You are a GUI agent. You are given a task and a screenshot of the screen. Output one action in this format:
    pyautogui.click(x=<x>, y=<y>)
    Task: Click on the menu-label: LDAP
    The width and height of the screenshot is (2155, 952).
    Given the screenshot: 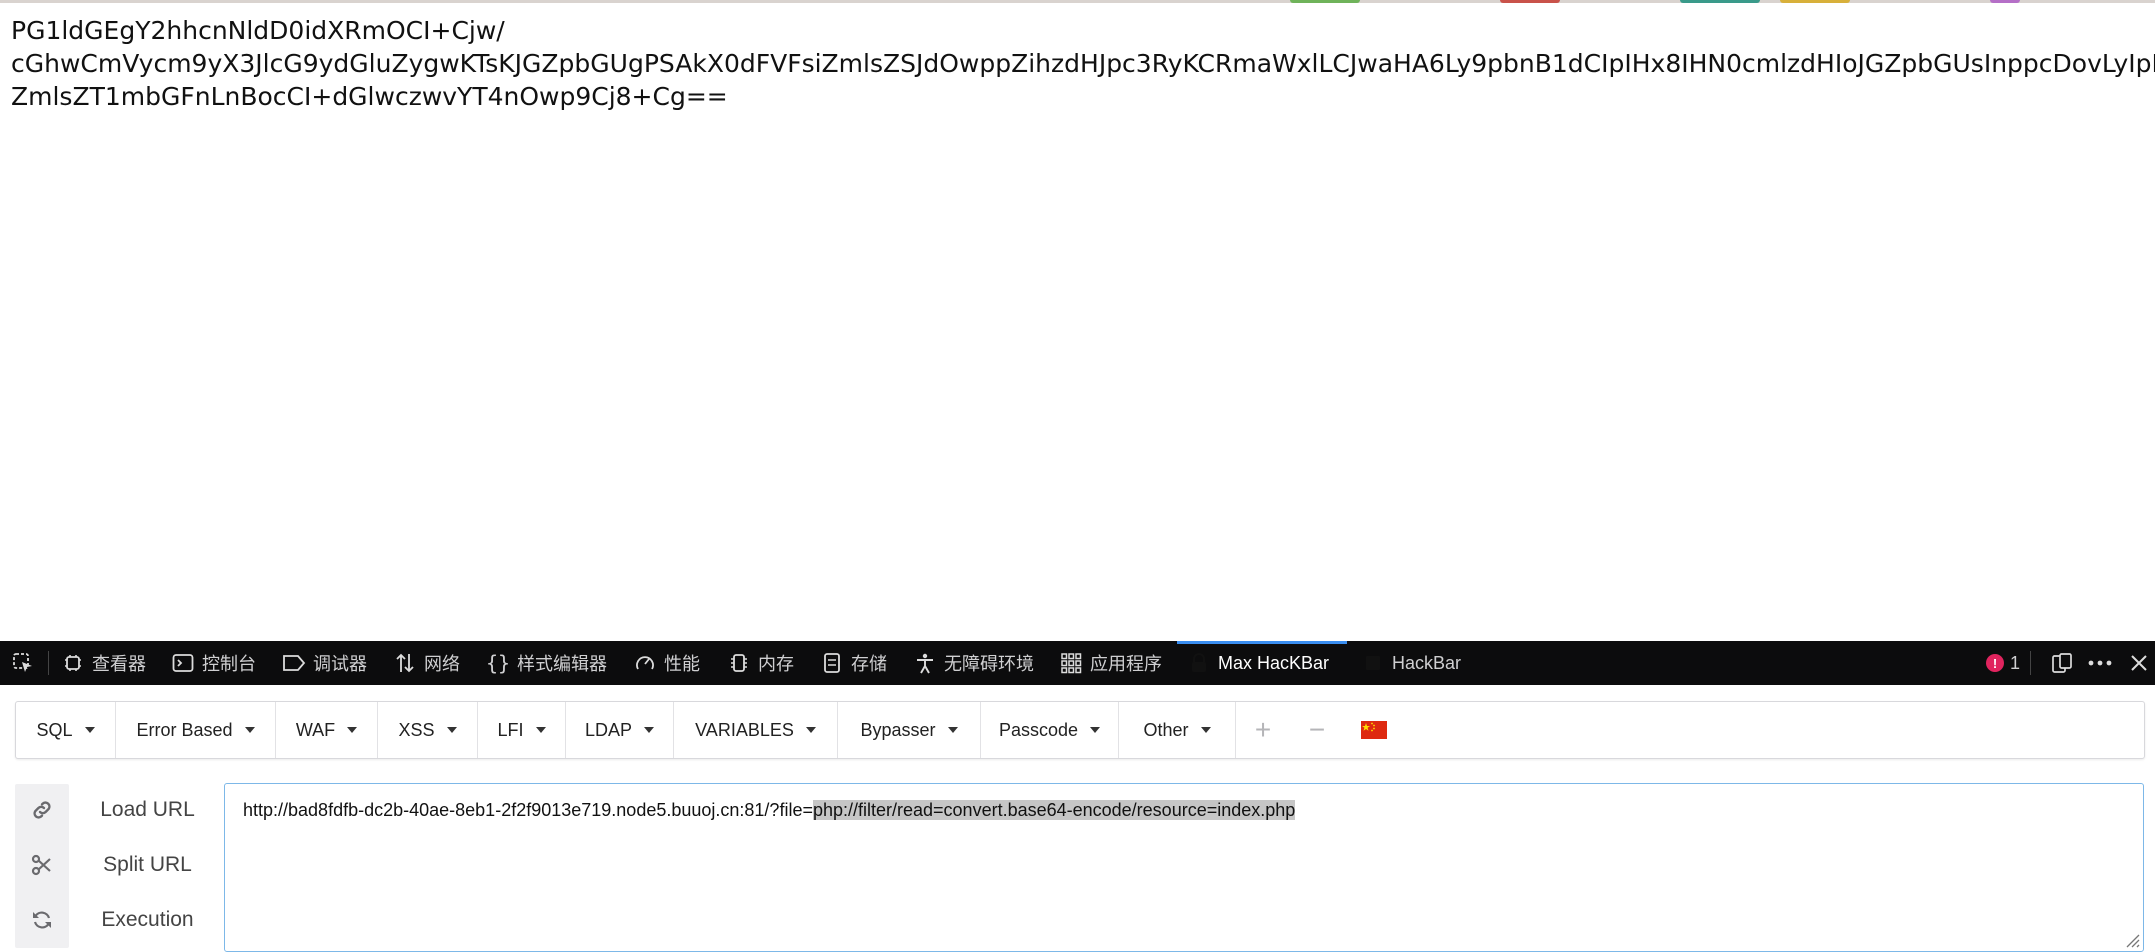 What is the action you would take?
    pyautogui.click(x=608, y=729)
    